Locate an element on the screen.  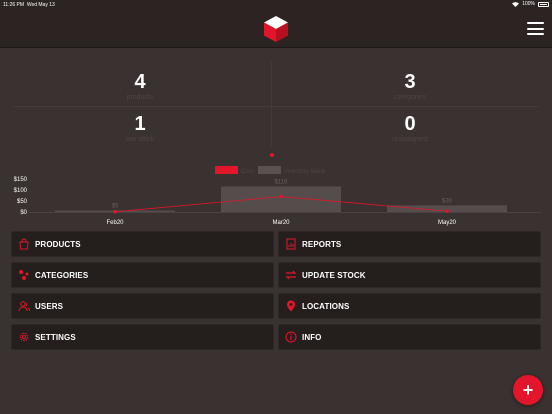
stat-label: low stock is located at coordinates (140, 139).